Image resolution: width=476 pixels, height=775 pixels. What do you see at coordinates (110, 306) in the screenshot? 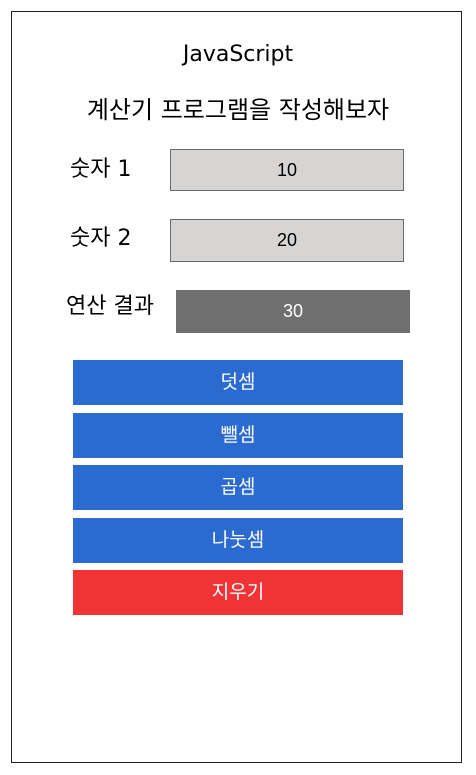
I see `result-label: 연산 결과` at bounding box center [110, 306].